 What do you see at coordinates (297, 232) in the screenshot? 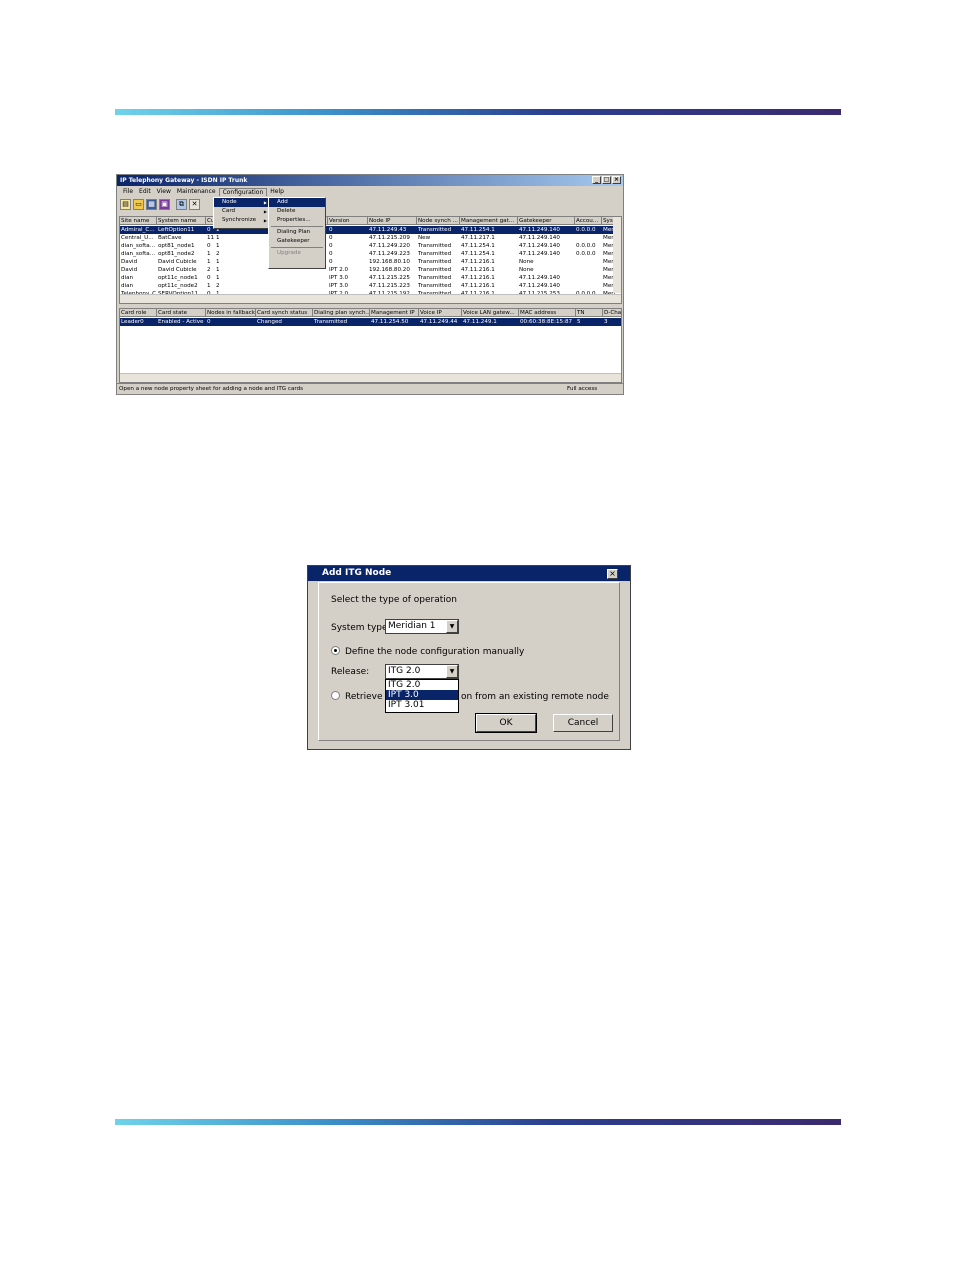
I see `menu-item-dialing-plan: Dialing Plan` at bounding box center [297, 232].